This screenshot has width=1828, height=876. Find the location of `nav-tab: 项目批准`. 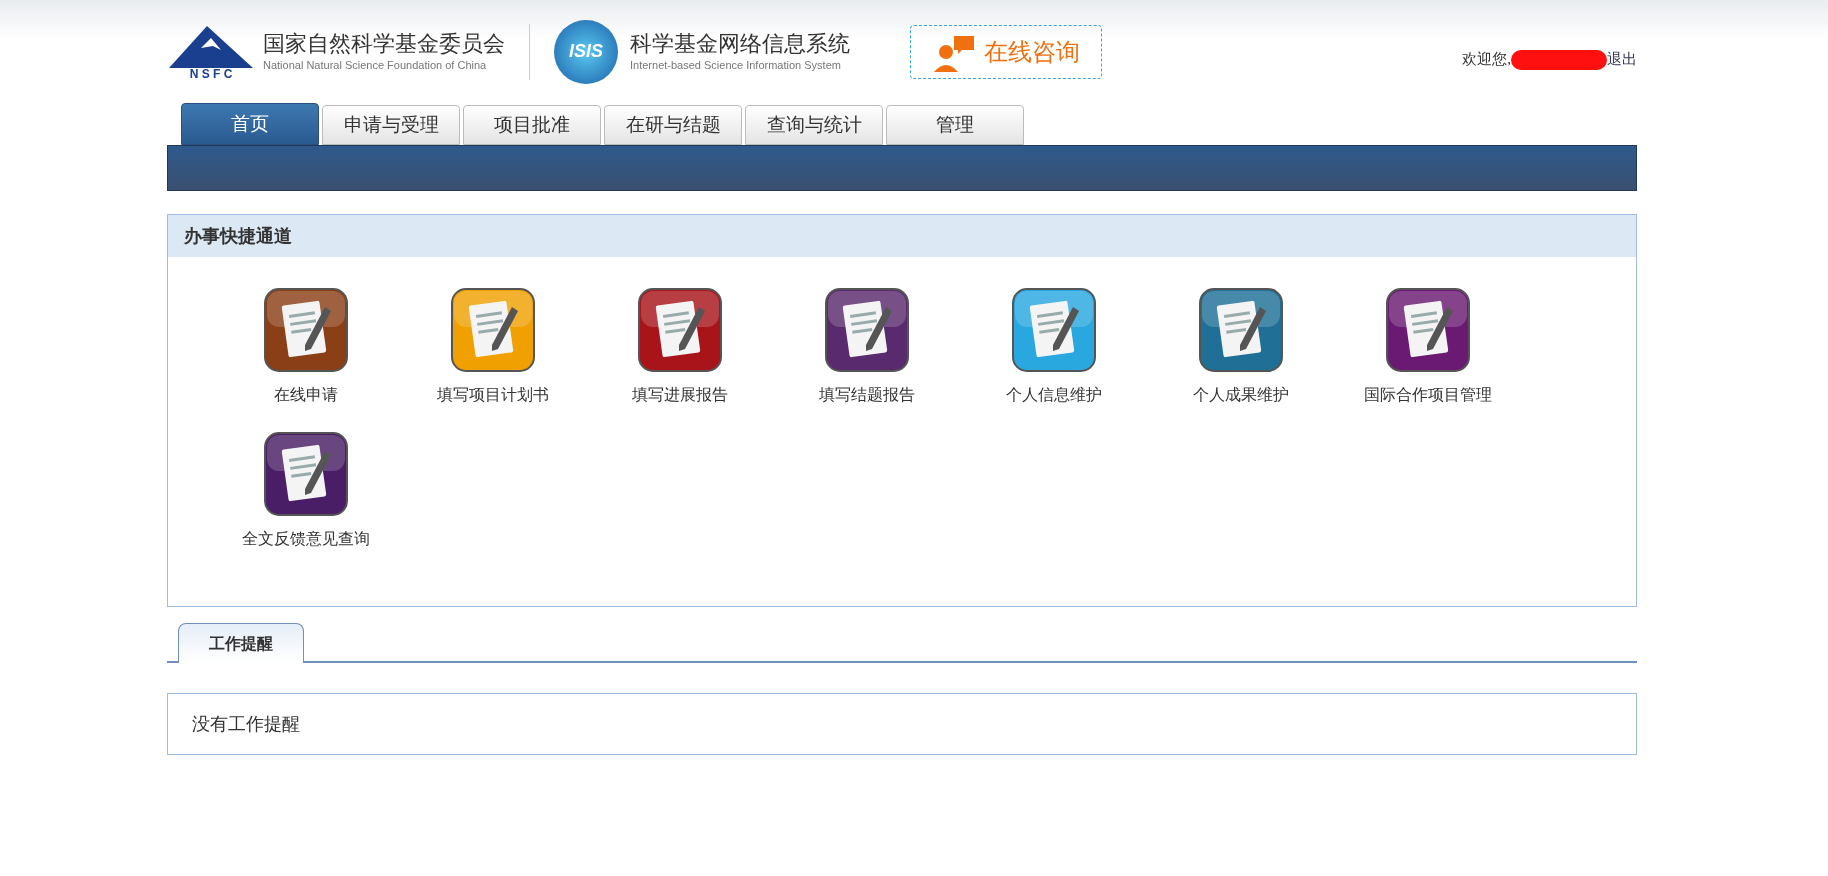

nav-tab: 项目批准 is located at coordinates (532, 125).